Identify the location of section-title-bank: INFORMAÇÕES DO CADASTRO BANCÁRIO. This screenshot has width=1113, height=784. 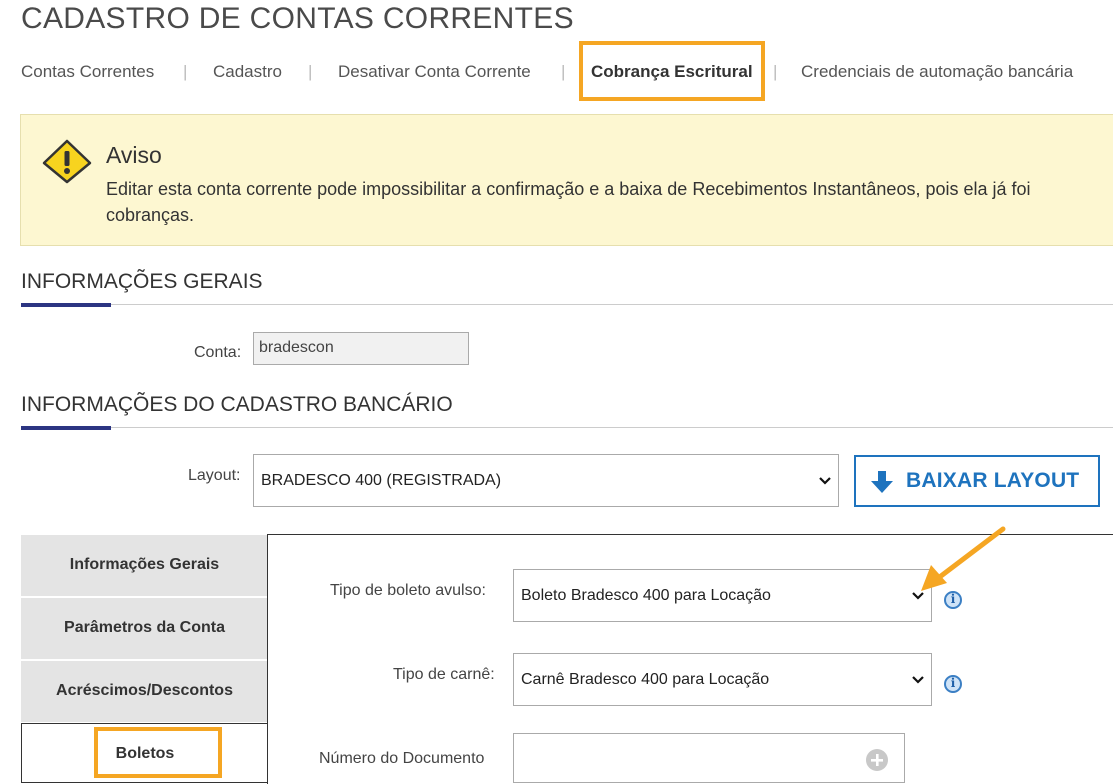
(237, 404).